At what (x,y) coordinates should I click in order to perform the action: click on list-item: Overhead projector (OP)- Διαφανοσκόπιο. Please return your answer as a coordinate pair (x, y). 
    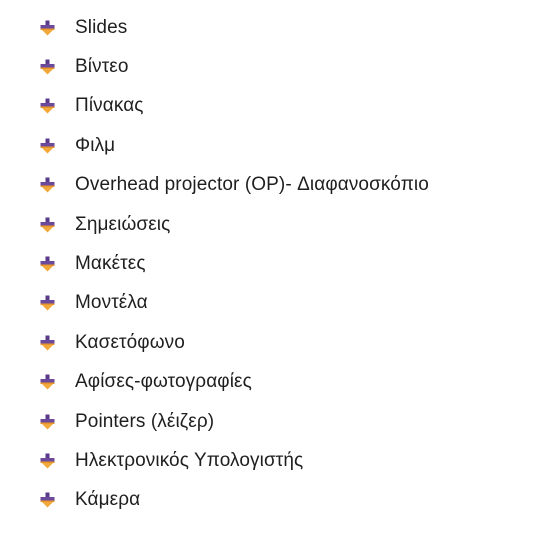
    Looking at the image, I should click on (234, 185).